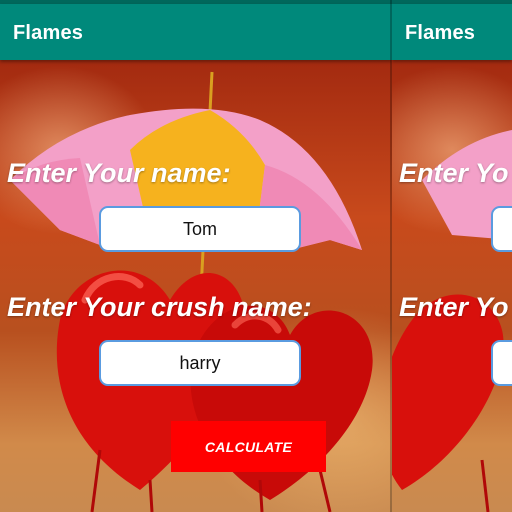  Describe the element at coordinates (440, 33) in the screenshot. I see `ghost-app-title: Flames` at that location.